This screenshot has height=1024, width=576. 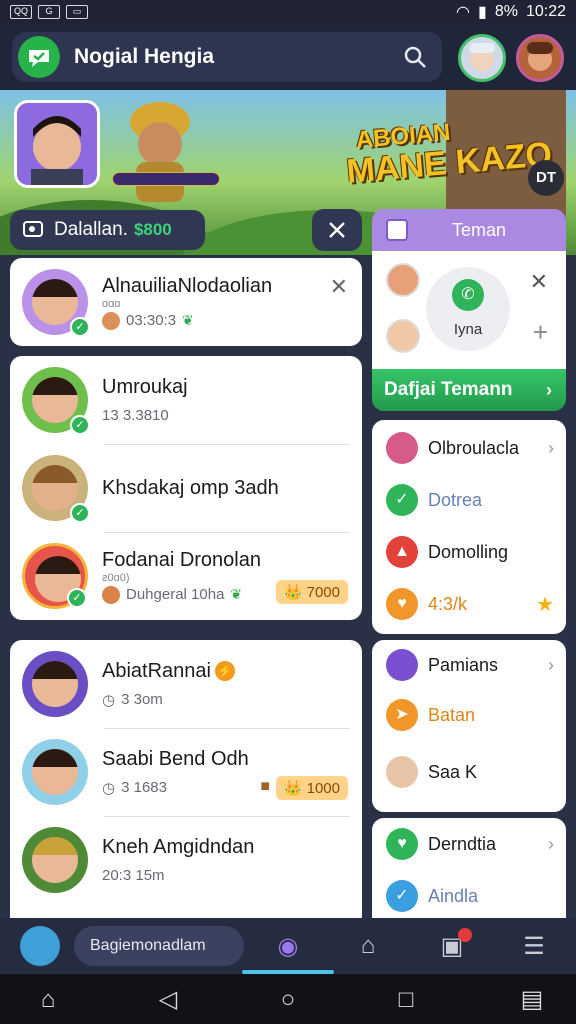 What do you see at coordinates (453, 895) in the screenshot?
I see `menu-item-label: Aindla` at bounding box center [453, 895].